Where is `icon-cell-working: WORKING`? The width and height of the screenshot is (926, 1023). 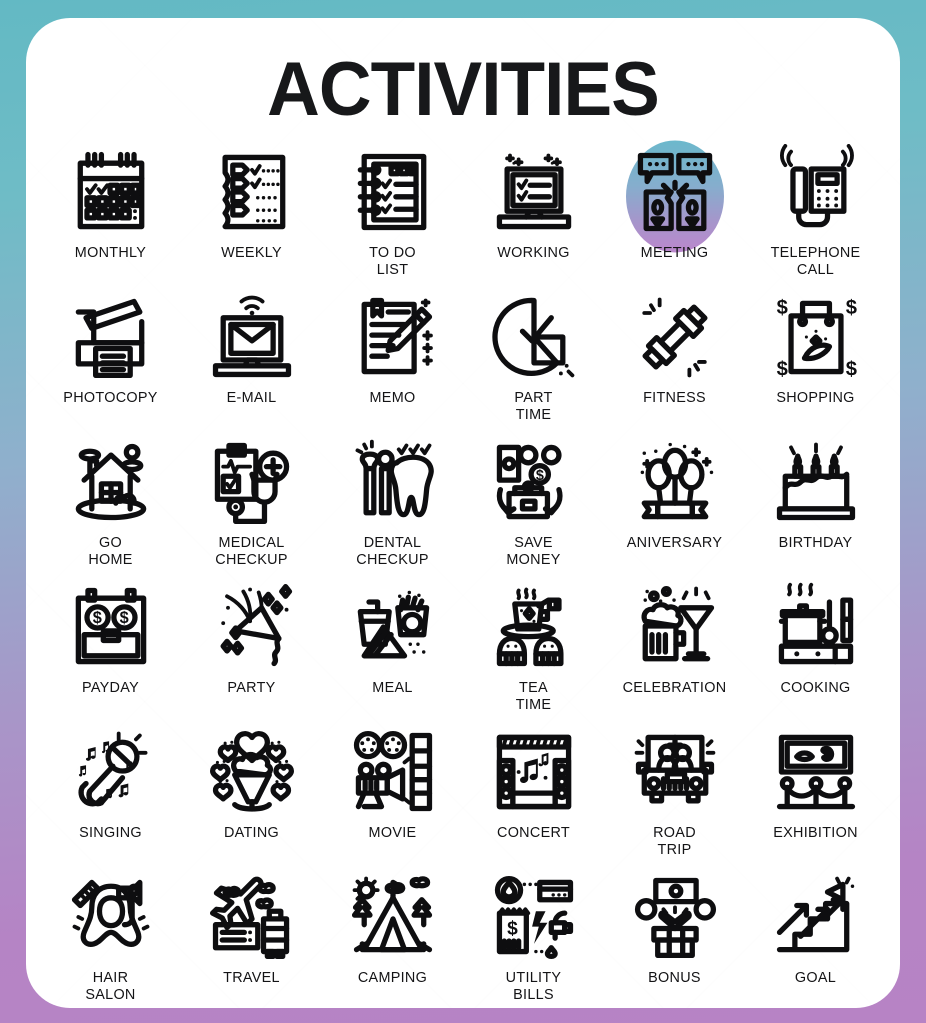
icon-cell-working: WORKING is located at coordinates (533, 212).